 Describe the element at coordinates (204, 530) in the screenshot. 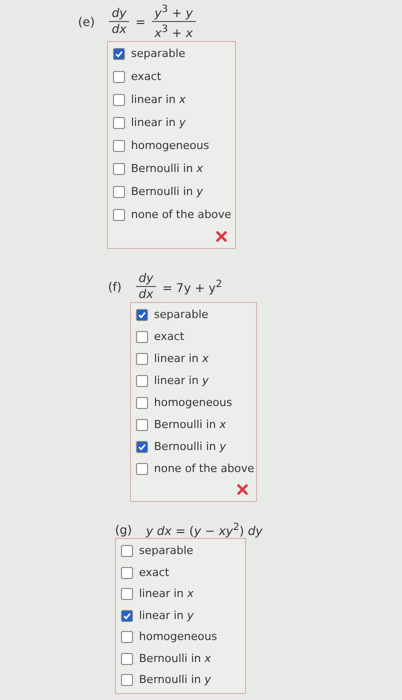

I see `equation-text: y dx = (y − xy$^{2}$) dy` at that location.